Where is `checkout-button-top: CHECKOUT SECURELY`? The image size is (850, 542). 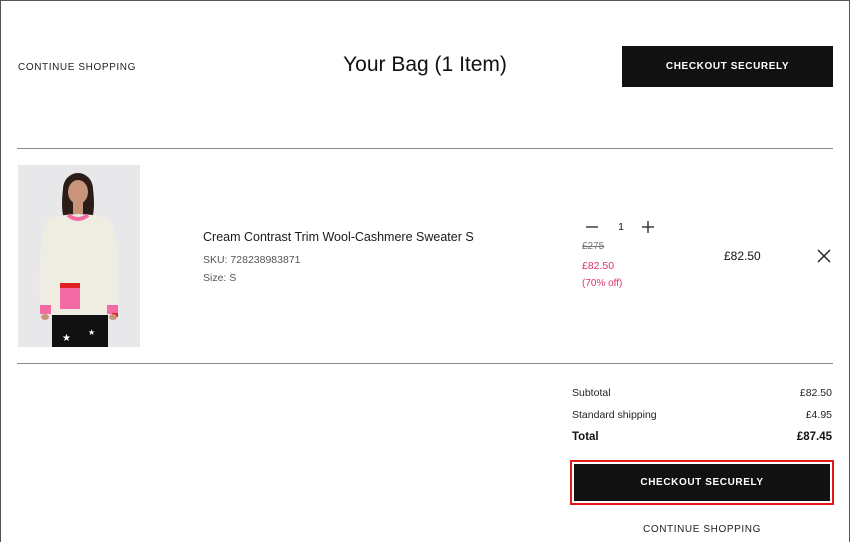
checkout-button-top: CHECKOUT SECURELY is located at coordinates (727, 66).